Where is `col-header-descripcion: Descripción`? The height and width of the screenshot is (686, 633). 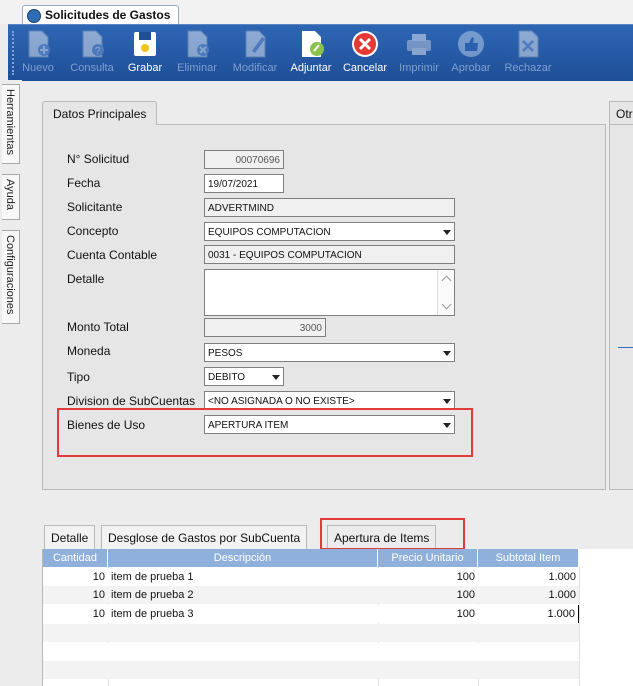
col-header-descripcion: Descripción is located at coordinates (243, 558).